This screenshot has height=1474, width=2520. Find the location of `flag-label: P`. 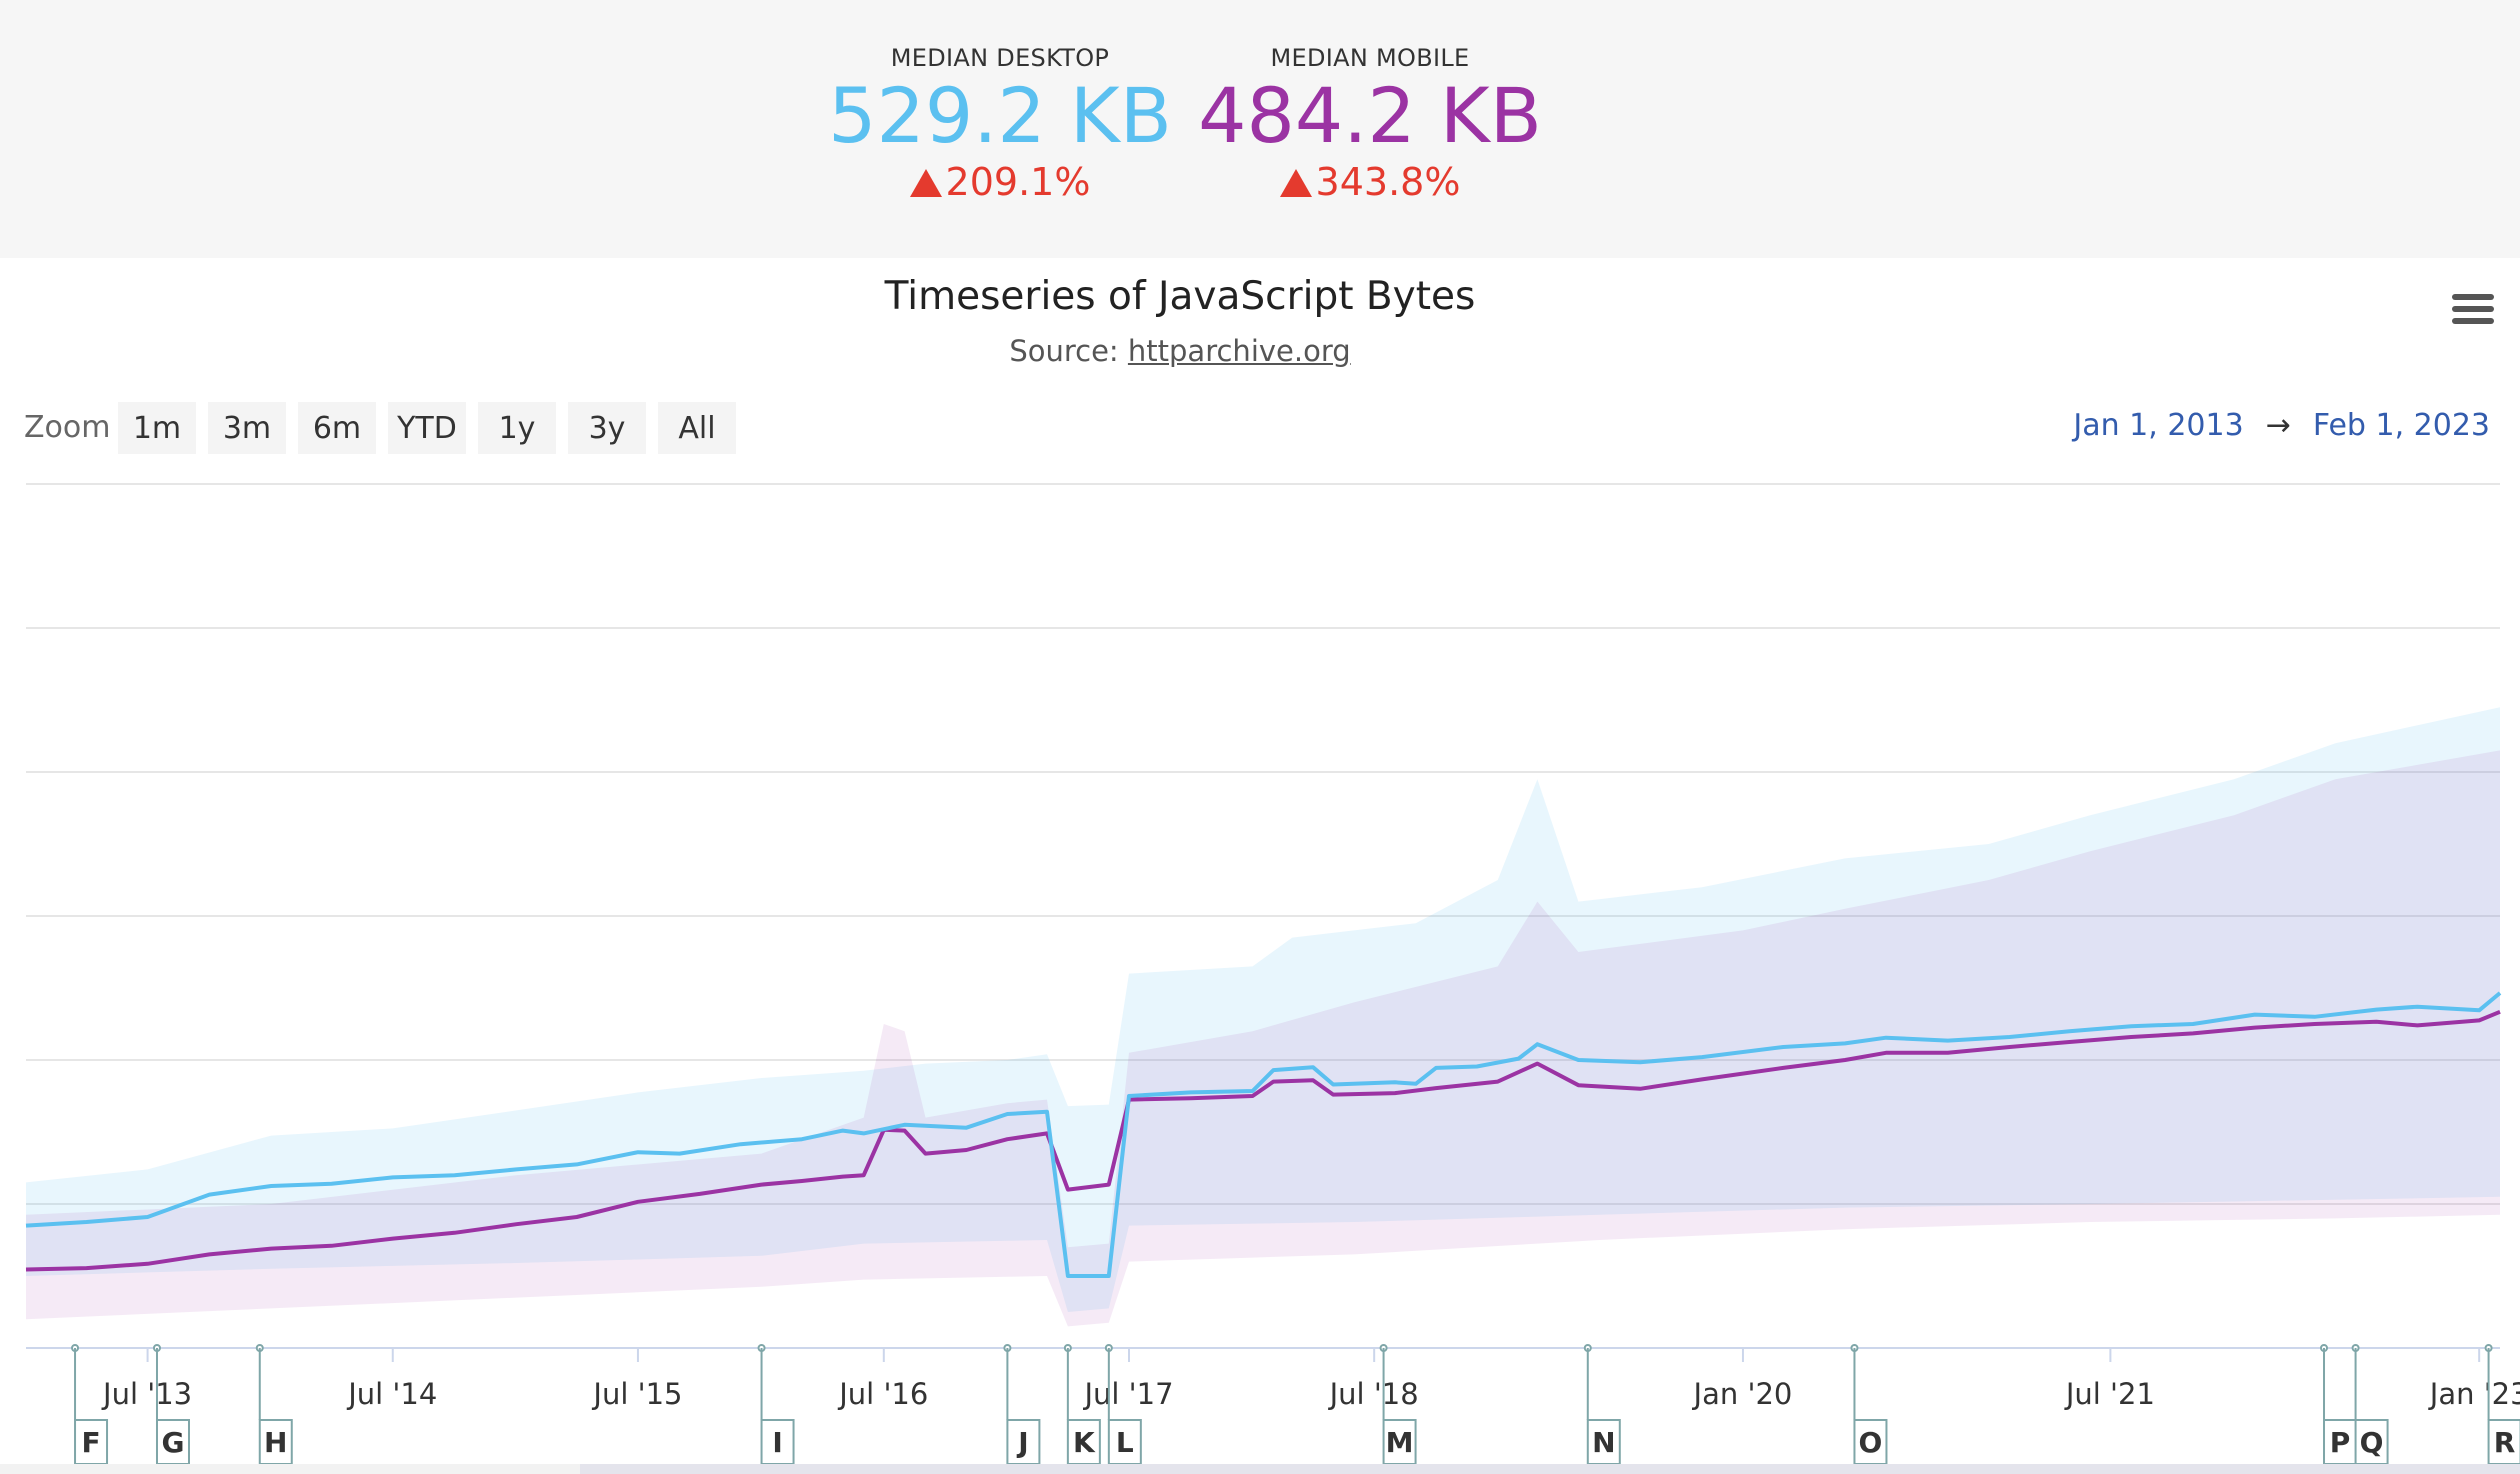

flag-label: P is located at coordinates (2340, 1442).